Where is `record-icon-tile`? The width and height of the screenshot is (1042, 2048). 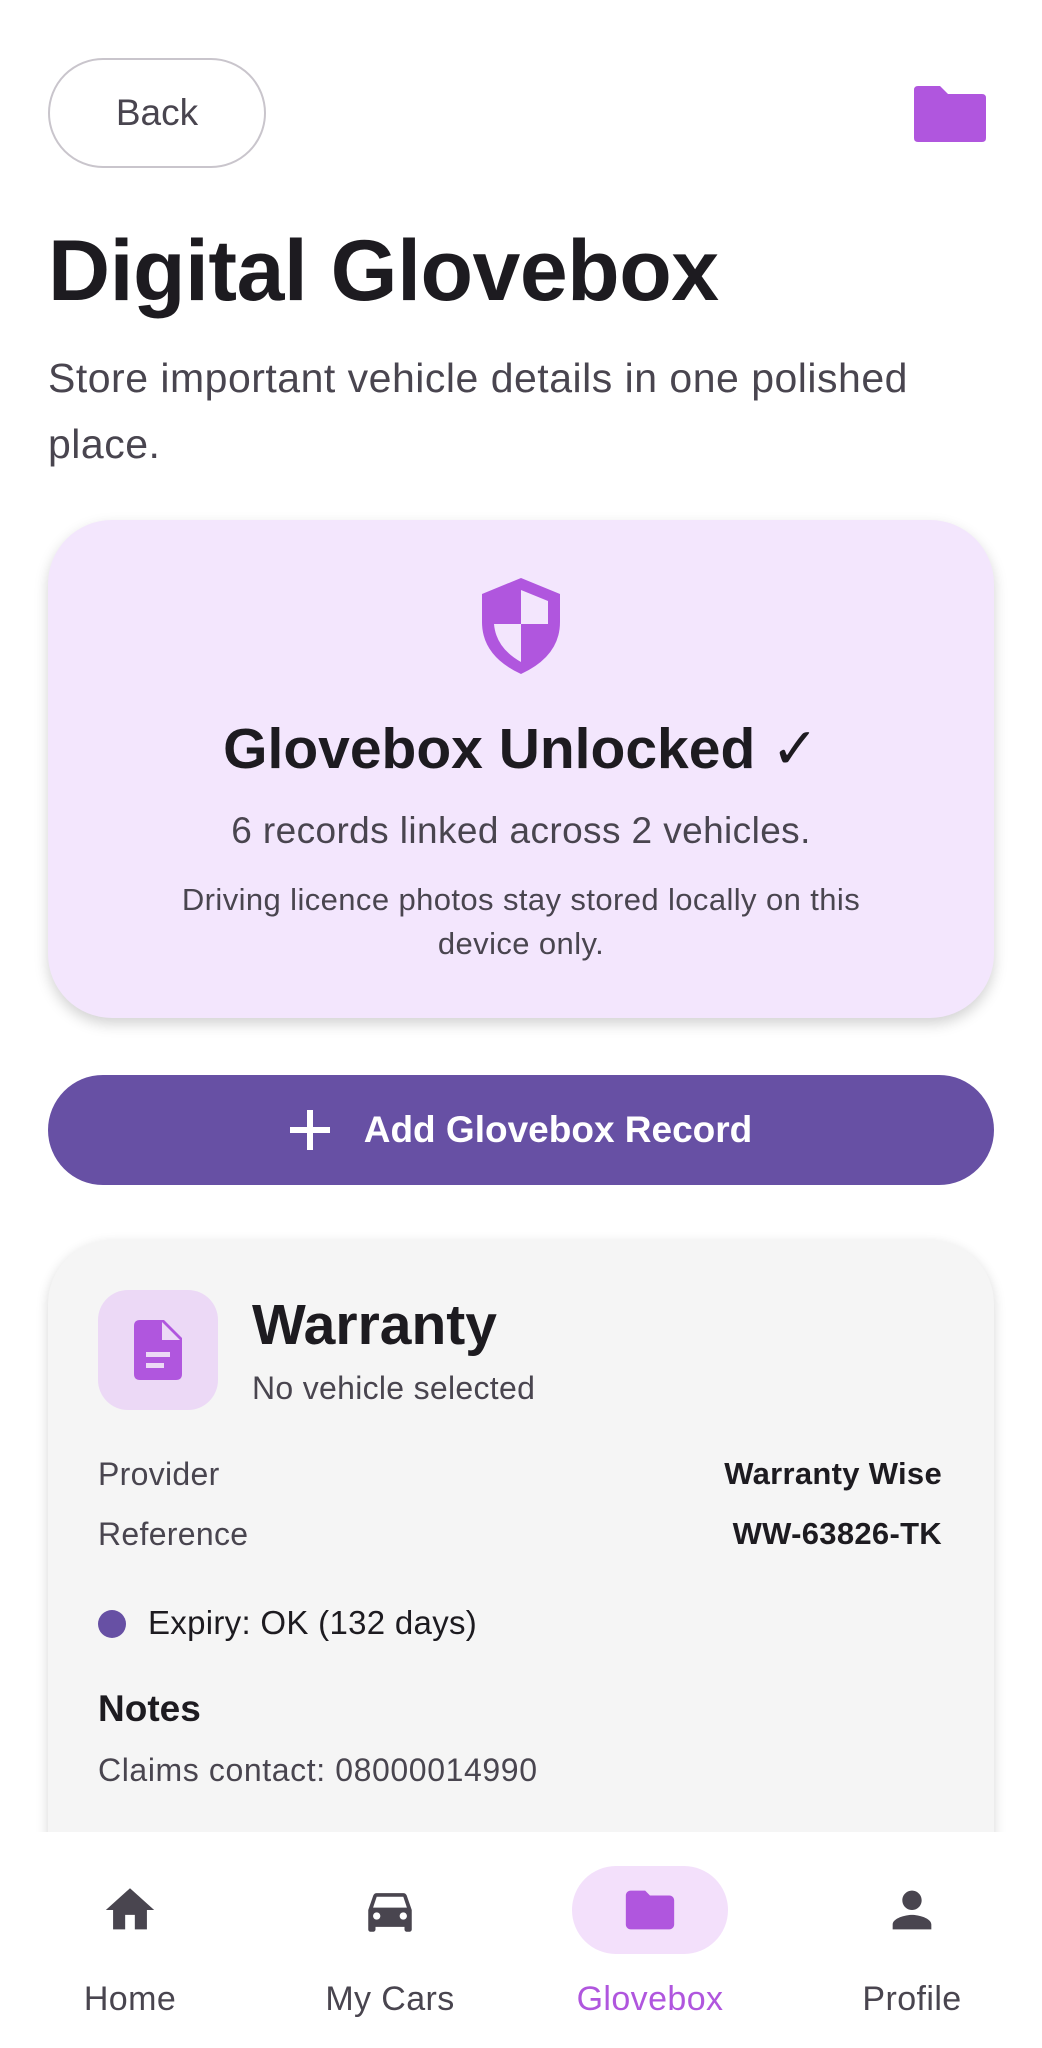
record-icon-tile is located at coordinates (158, 1350).